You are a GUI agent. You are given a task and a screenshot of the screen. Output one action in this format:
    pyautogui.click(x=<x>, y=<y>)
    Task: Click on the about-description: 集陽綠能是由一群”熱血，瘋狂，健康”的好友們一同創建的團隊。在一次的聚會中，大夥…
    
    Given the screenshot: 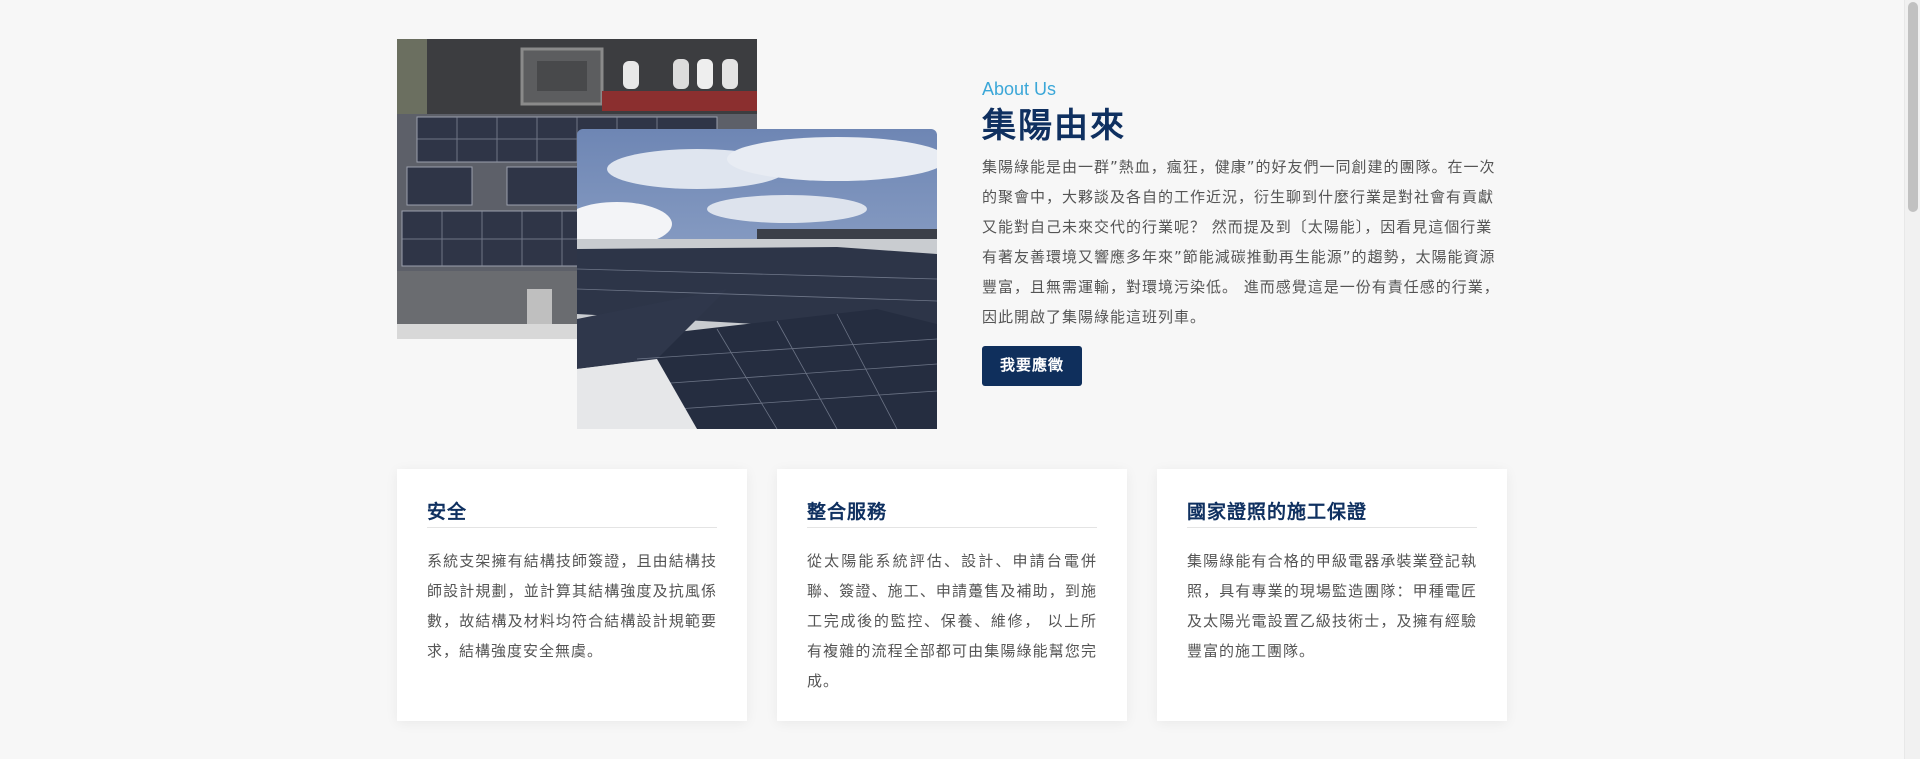 What is the action you would take?
    pyautogui.click(x=1241, y=242)
    